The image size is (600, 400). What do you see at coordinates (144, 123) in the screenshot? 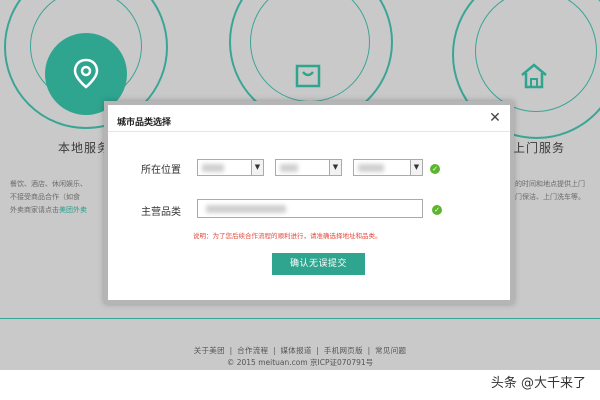
I see `dialog-title: 城市品类选择` at bounding box center [144, 123].